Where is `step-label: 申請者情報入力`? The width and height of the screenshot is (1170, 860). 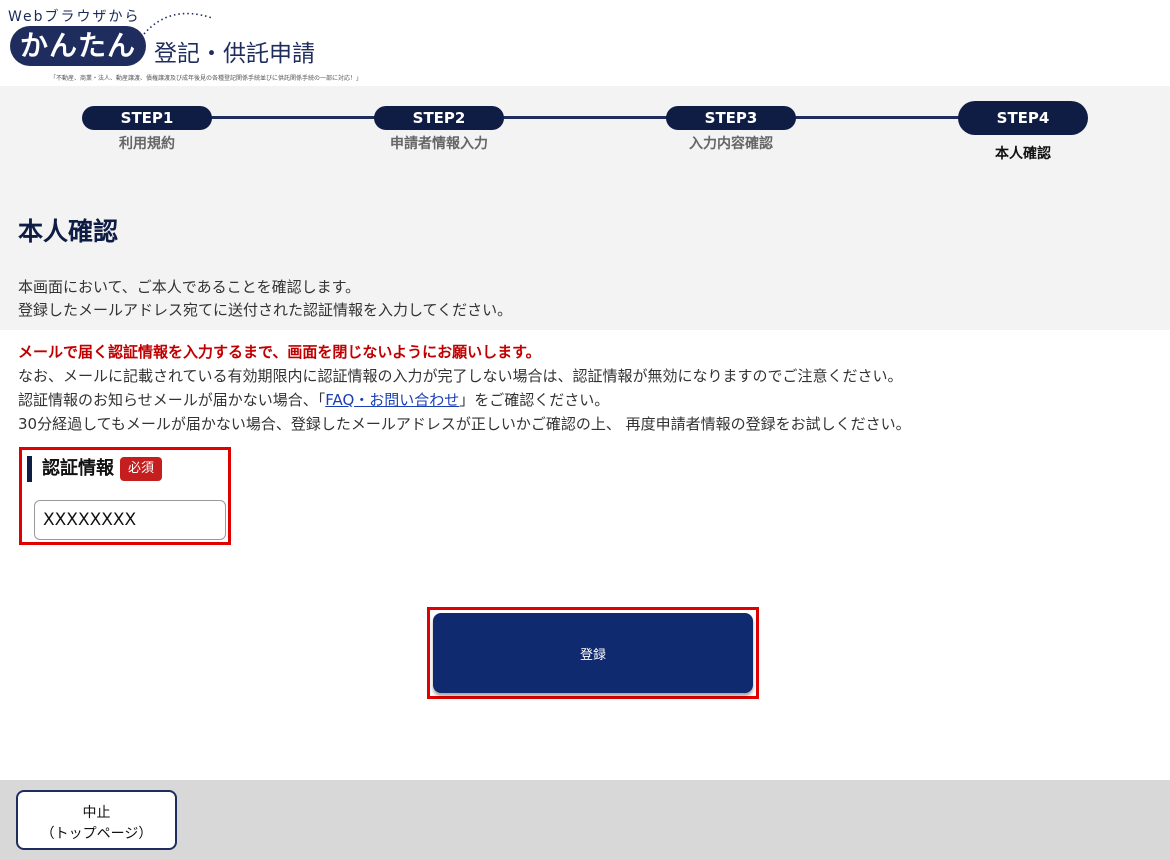 step-label: 申請者情報入力 is located at coordinates (439, 144).